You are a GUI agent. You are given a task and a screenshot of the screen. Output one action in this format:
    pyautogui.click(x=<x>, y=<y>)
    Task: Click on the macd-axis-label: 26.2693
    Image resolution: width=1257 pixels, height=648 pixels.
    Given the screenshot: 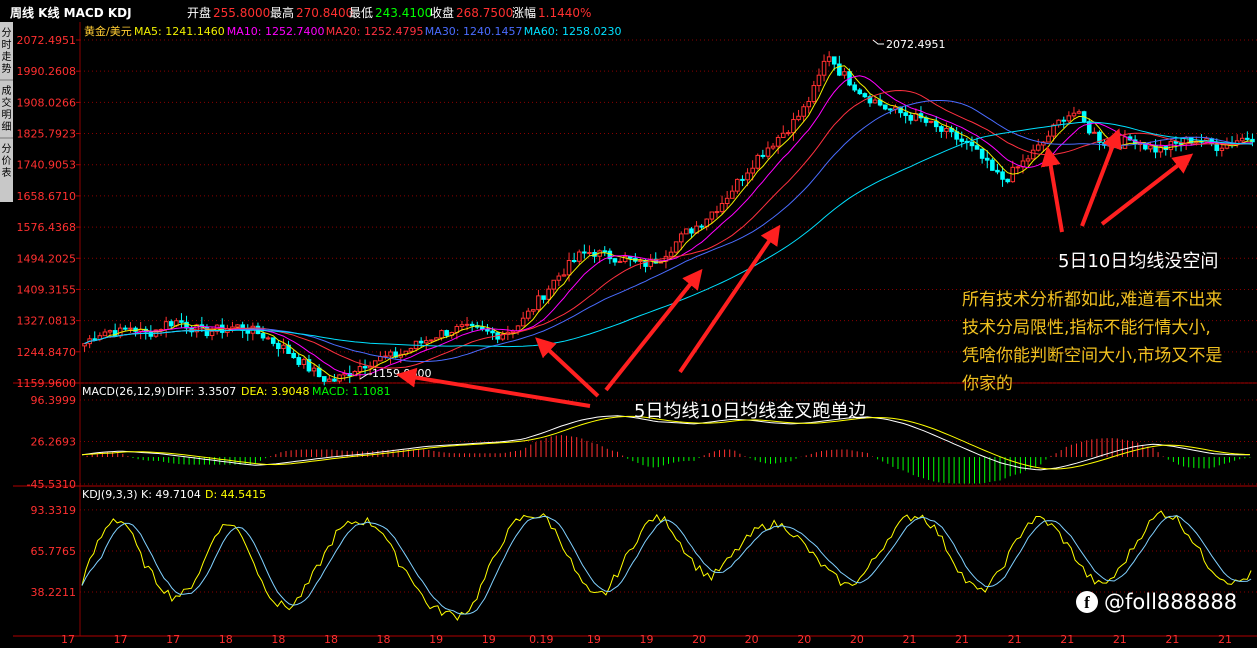 What is the action you would take?
    pyautogui.click(x=54, y=442)
    